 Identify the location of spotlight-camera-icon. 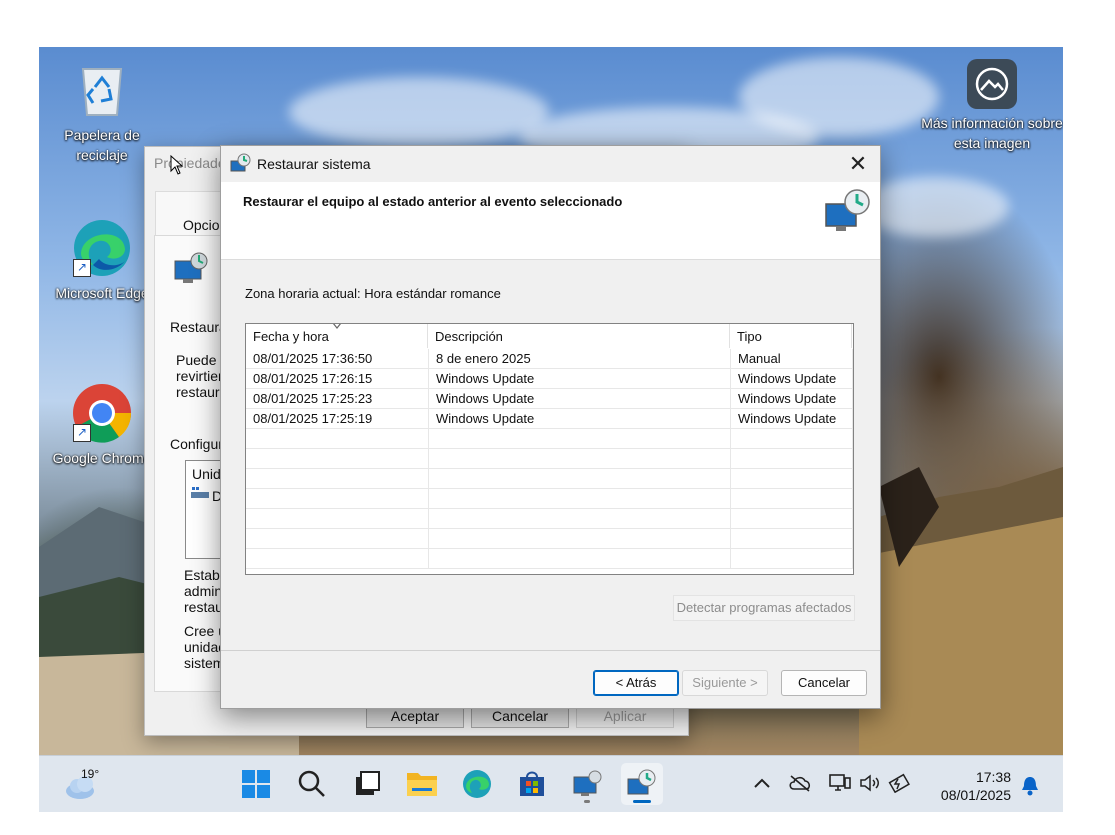
(992, 84).